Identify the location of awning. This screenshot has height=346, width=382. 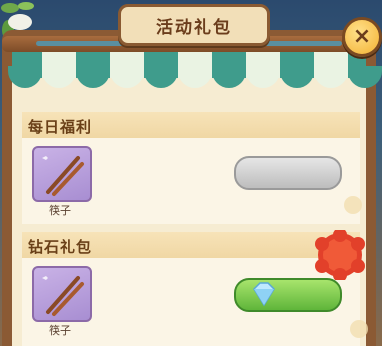
(195, 71).